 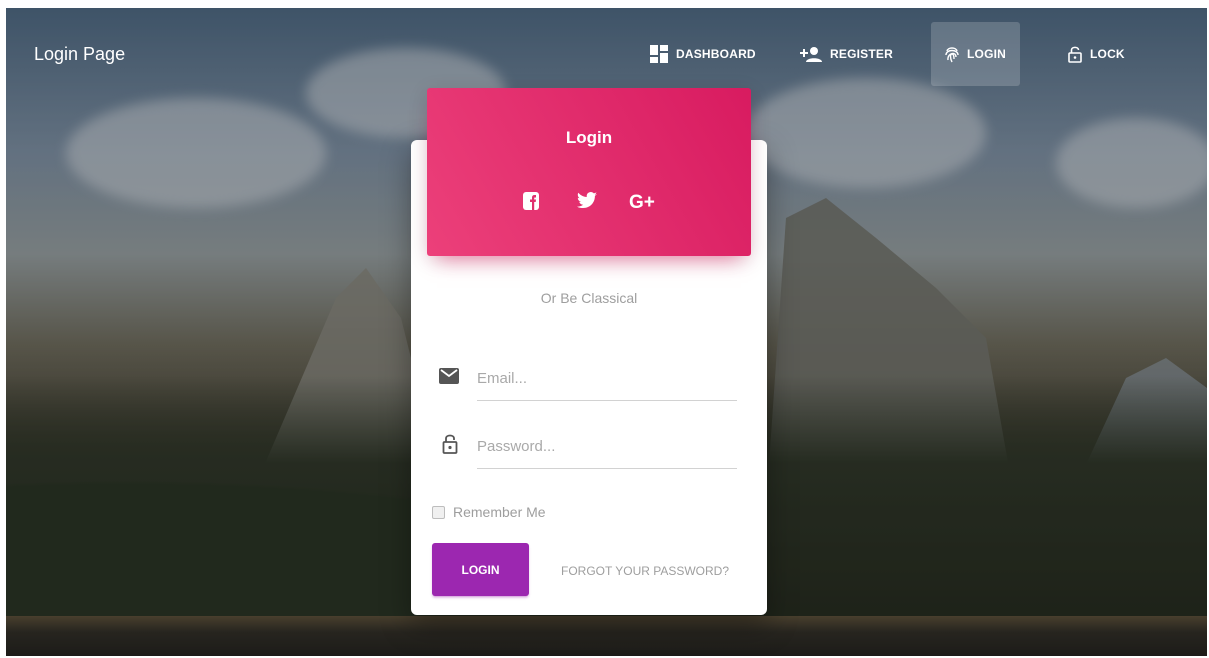 I want to click on google-plus-button: G+, so click(x=642, y=203).